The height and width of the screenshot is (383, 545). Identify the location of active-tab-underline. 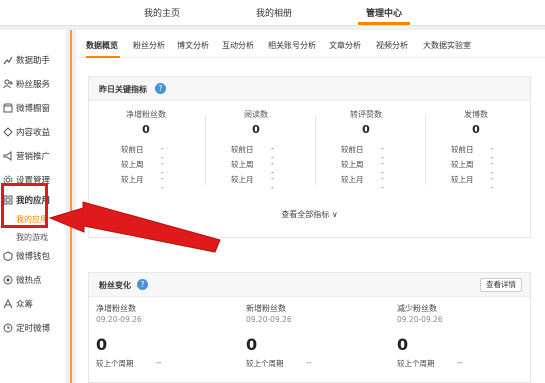
(384, 23).